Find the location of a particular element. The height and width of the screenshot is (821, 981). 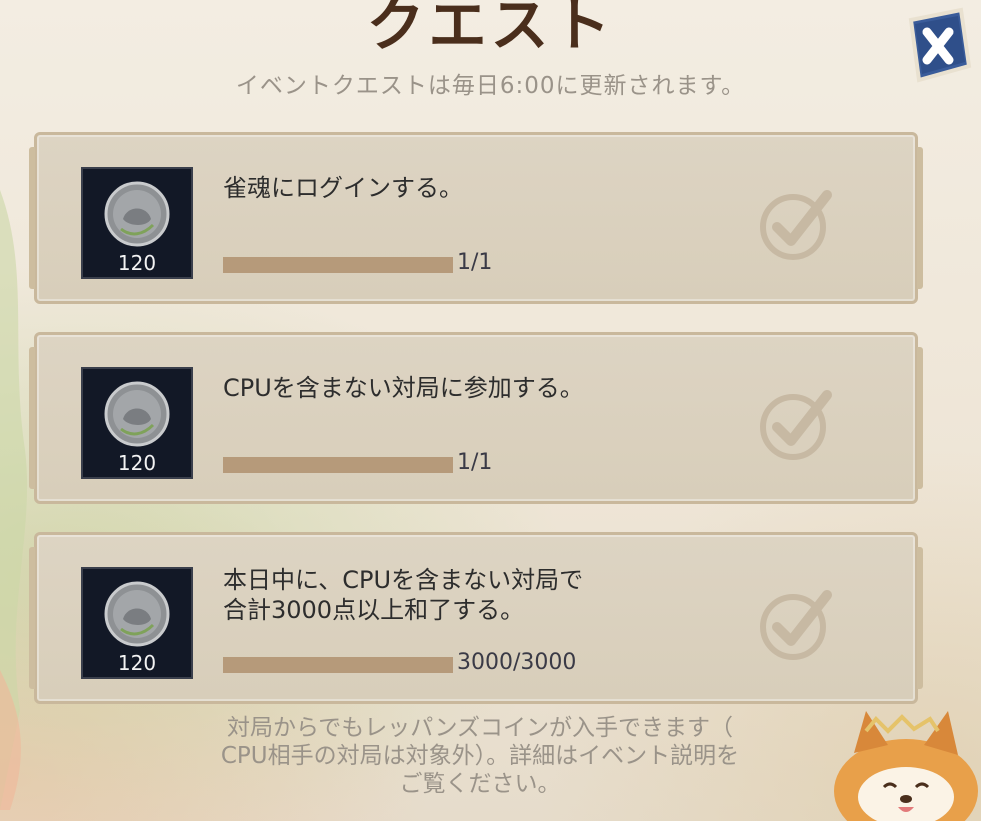

quest-title: 本日中に、CPUを含まない対局で 合計3000点以上和了する。 is located at coordinates (403, 595).